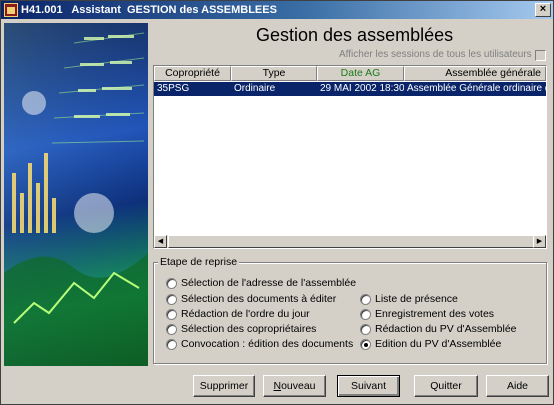 The width and height of the screenshot is (554, 405). Describe the element at coordinates (259, 299) in the screenshot. I see `radio-label: Sélection des documents à éditer` at that location.